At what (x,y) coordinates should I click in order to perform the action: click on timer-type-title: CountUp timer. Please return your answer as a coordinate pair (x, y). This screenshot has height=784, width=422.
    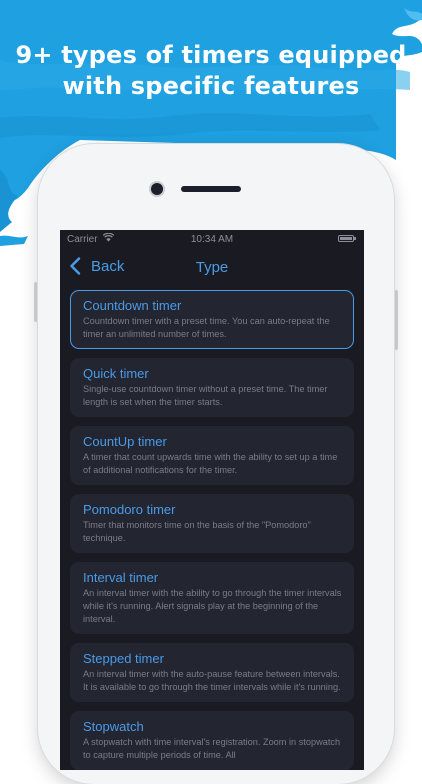
    Looking at the image, I should click on (125, 441).